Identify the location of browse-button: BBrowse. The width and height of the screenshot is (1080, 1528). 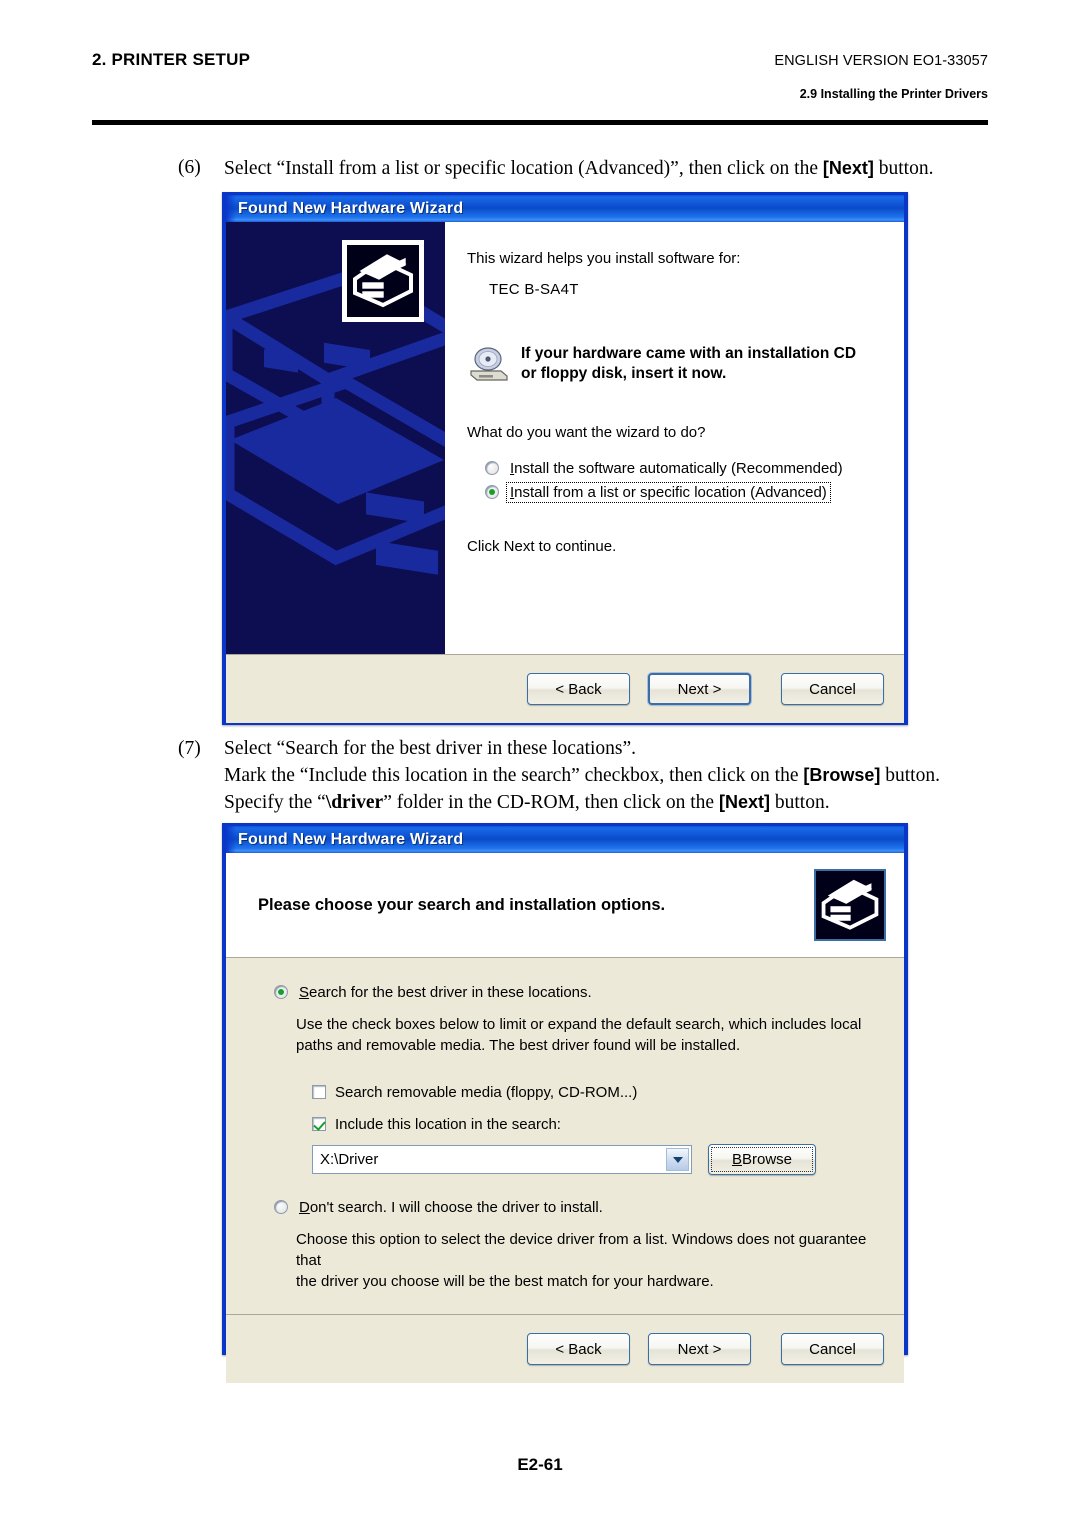
(762, 1159).